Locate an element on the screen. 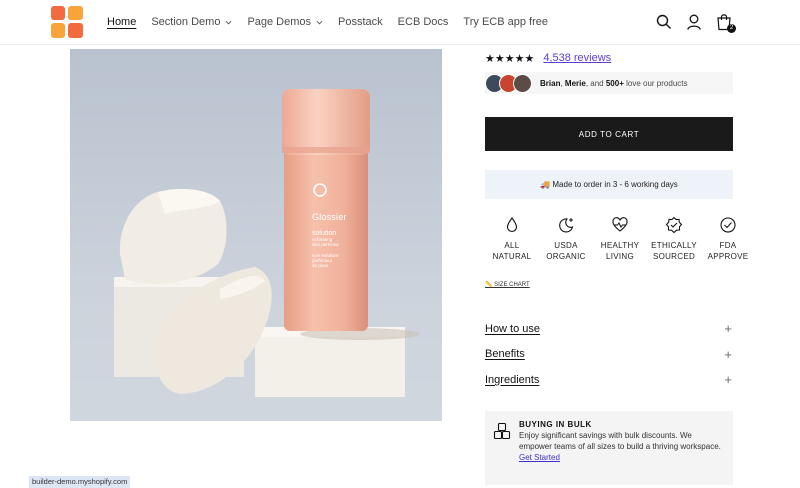 The height and width of the screenshot is (488, 800). nav-label: Home is located at coordinates (122, 22).